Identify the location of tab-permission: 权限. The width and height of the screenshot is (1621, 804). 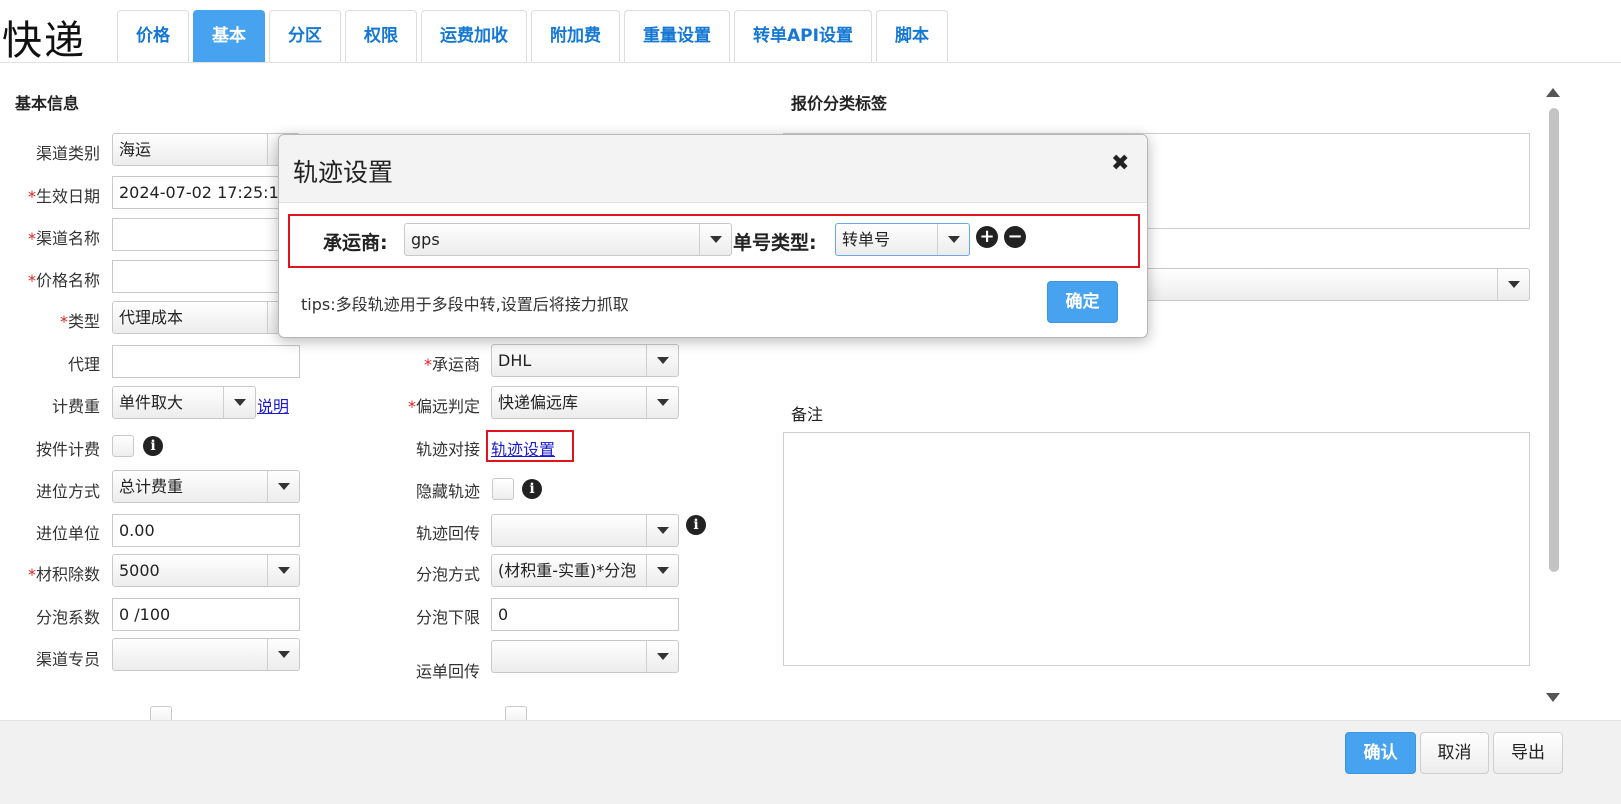
(381, 36).